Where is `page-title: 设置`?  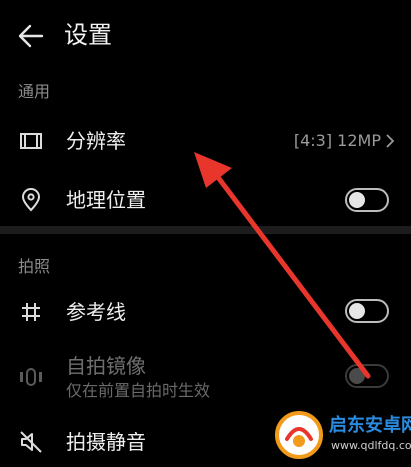
page-title: 设置 is located at coordinates (88, 35).